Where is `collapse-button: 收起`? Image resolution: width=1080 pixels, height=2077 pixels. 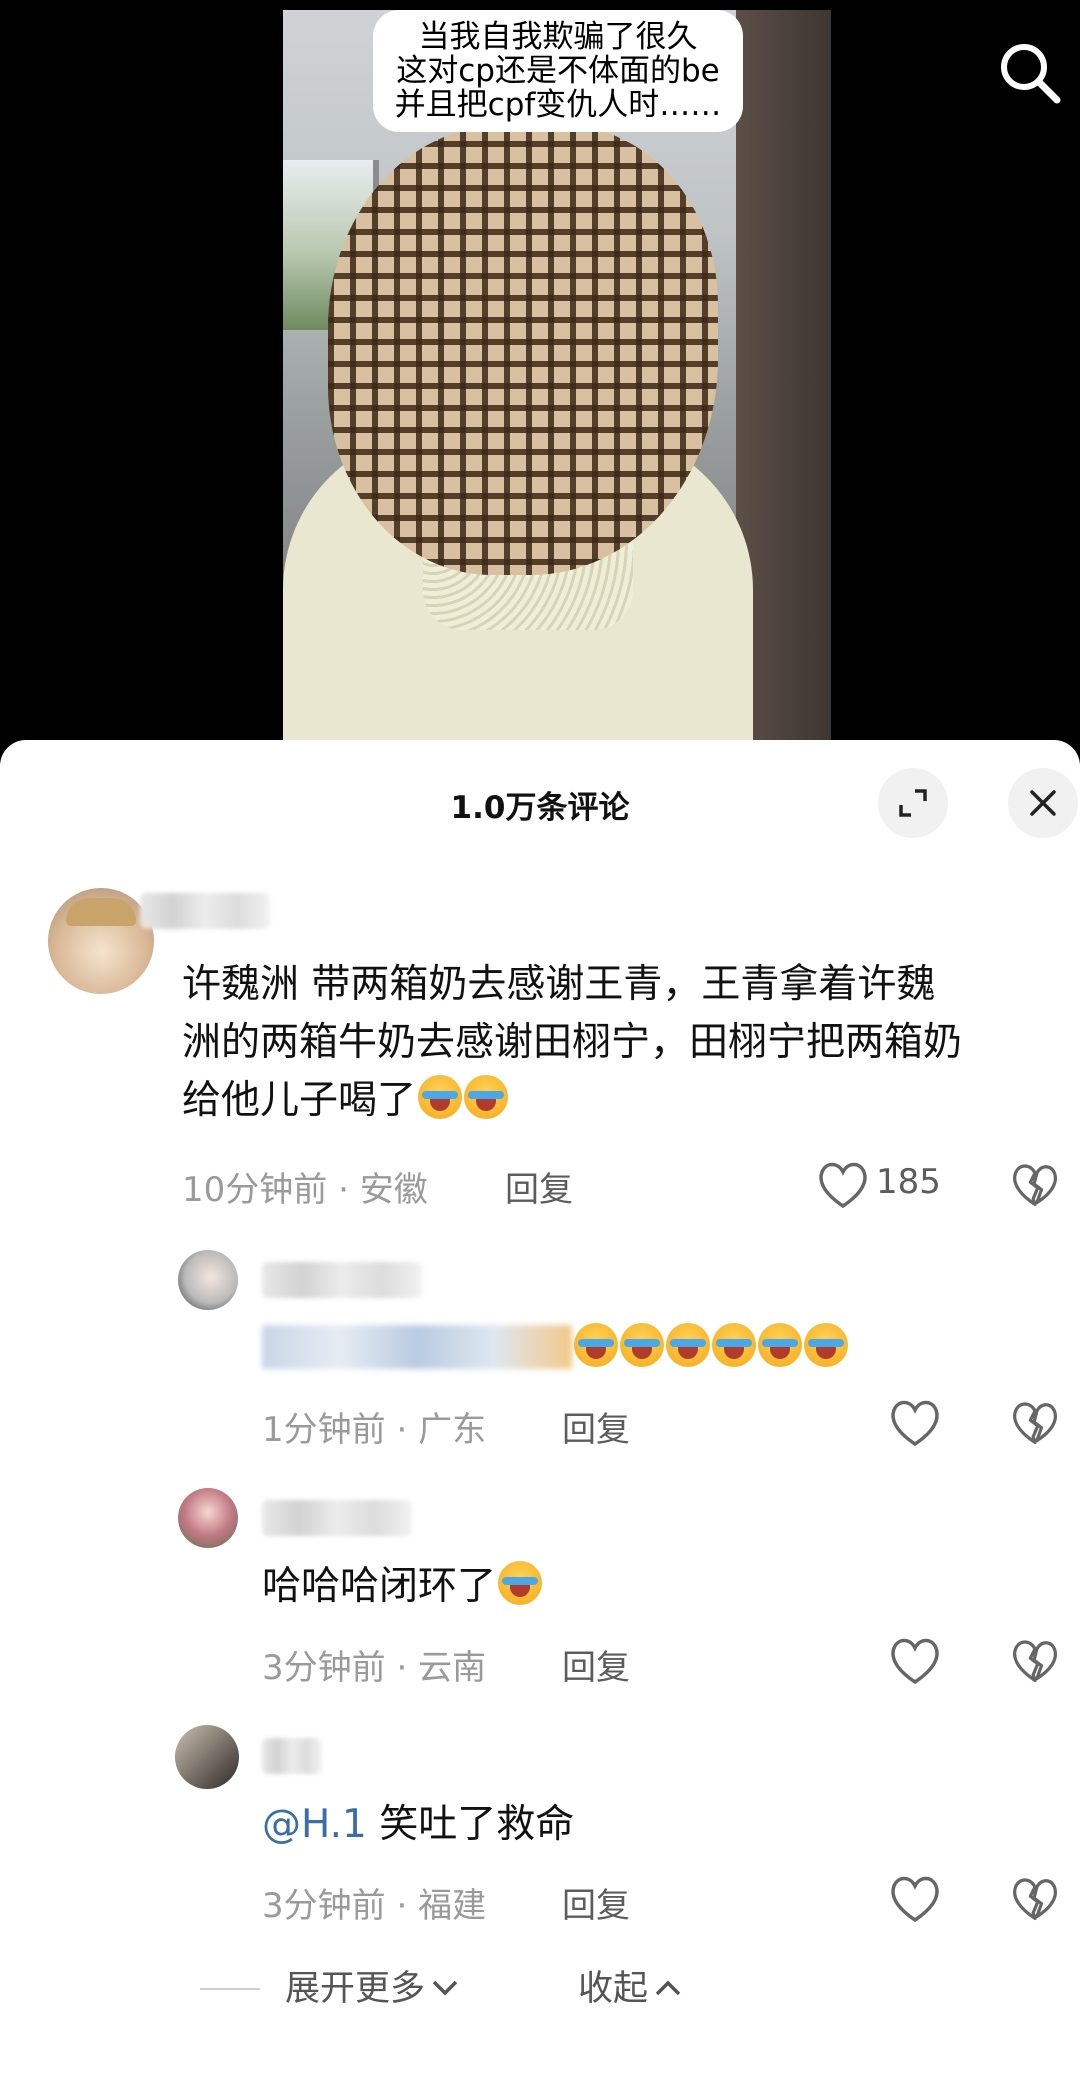
collapse-button: 收起 is located at coordinates (630, 1985).